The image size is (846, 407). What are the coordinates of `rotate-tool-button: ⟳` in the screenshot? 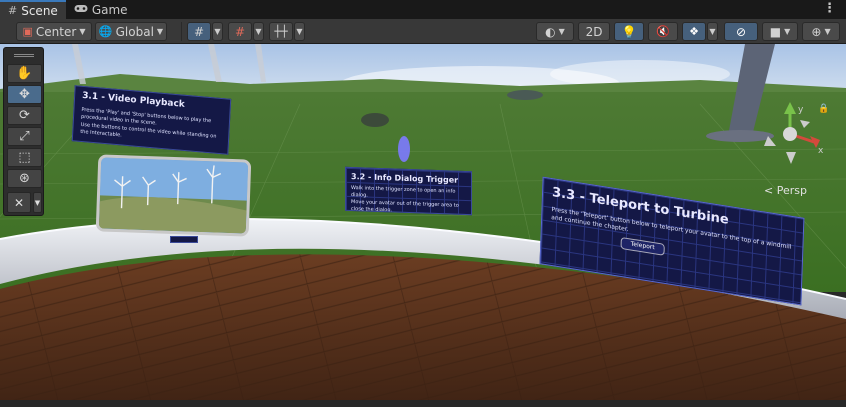 It's located at (24, 115).